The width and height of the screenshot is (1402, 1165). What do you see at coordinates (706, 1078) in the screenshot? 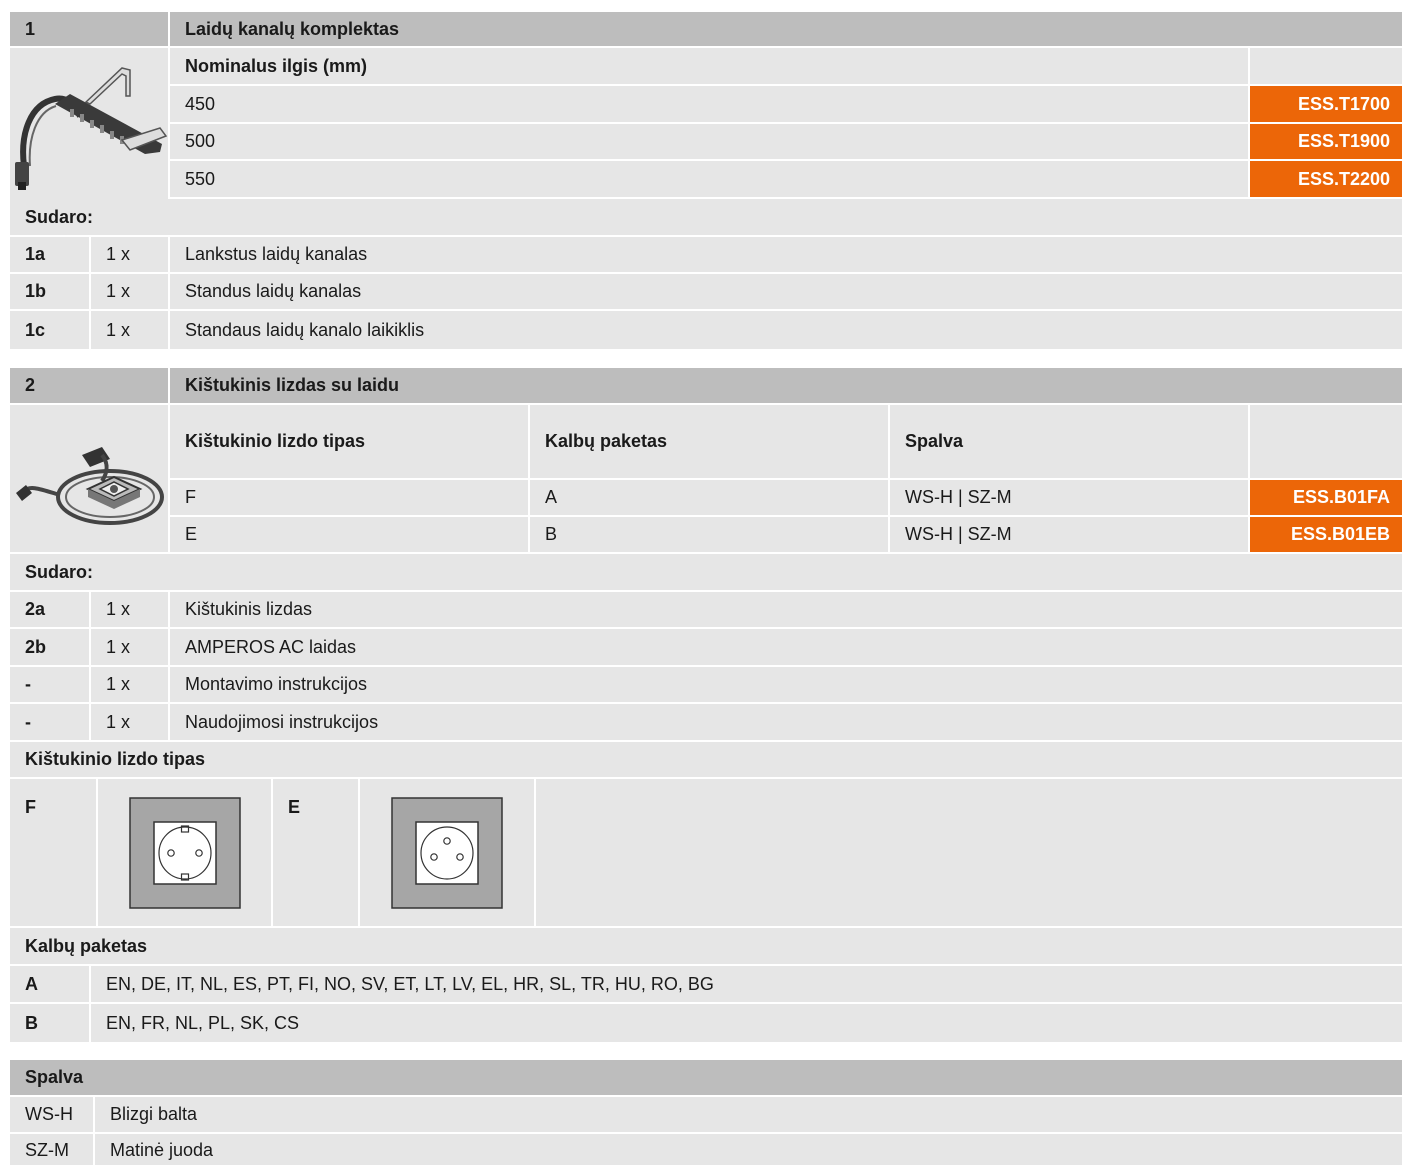
I see `color-section-title: Spalva` at bounding box center [706, 1078].